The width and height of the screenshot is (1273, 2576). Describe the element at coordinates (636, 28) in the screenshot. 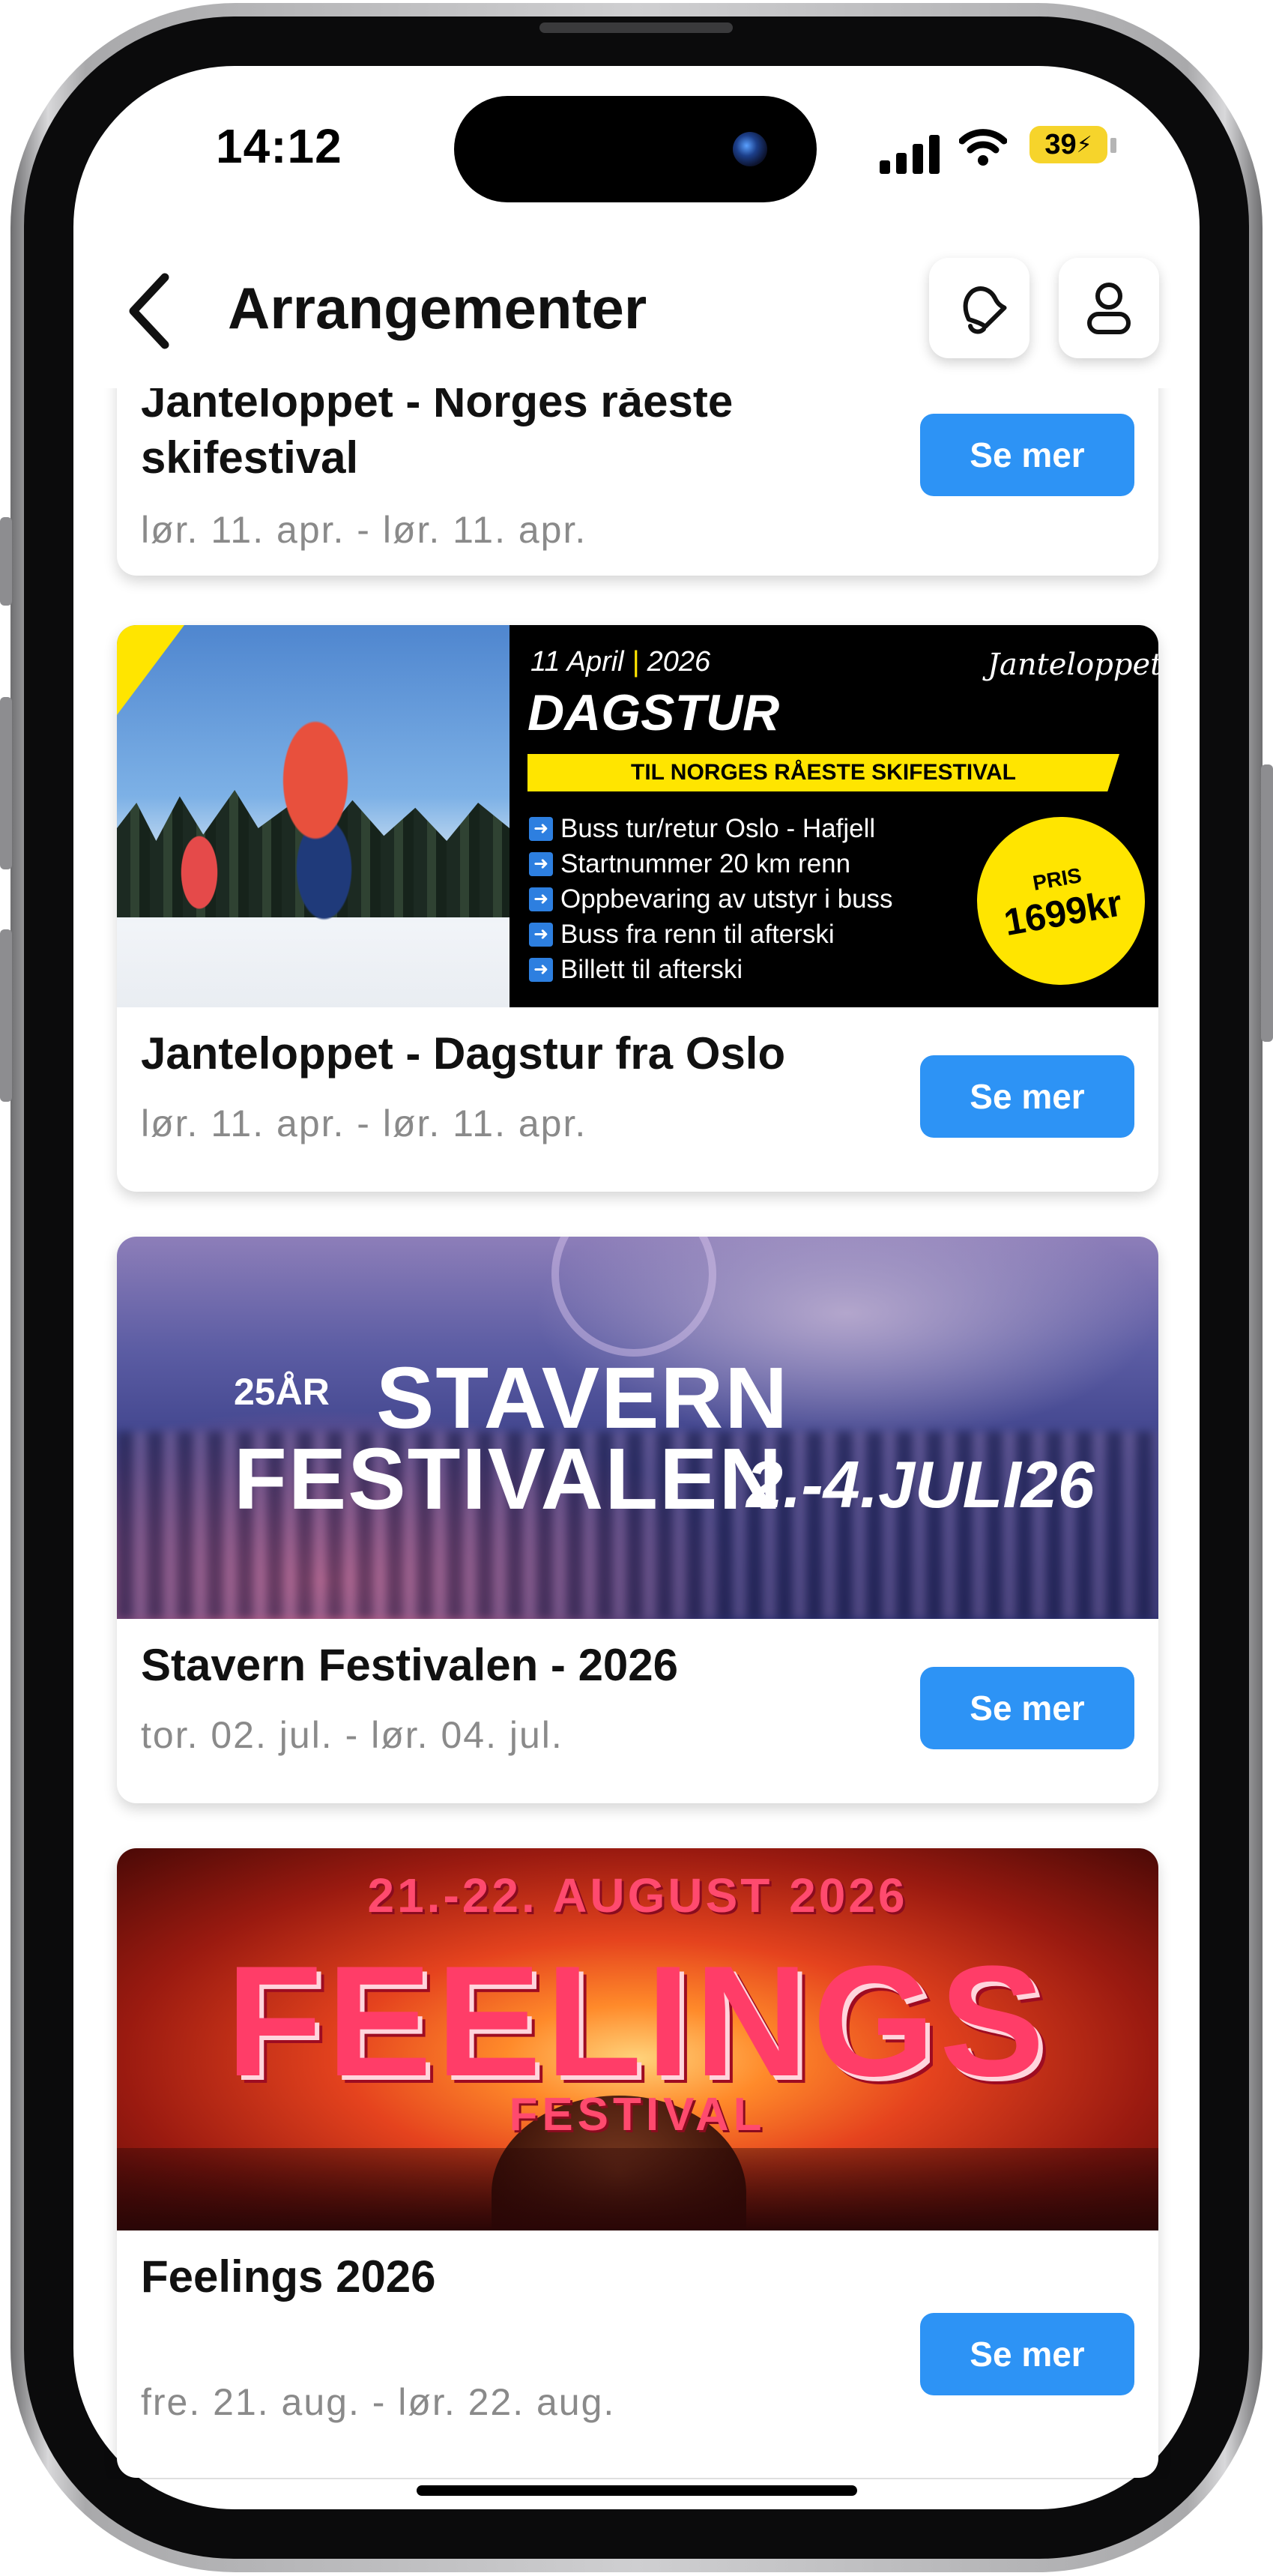

I see `speaker-grille` at that location.